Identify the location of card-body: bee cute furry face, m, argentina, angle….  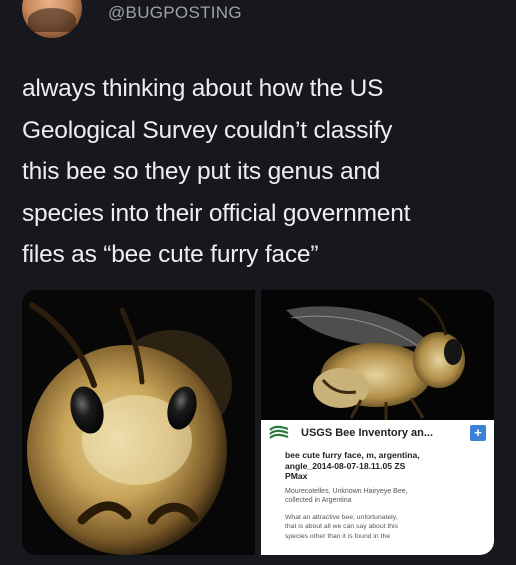
(385, 495).